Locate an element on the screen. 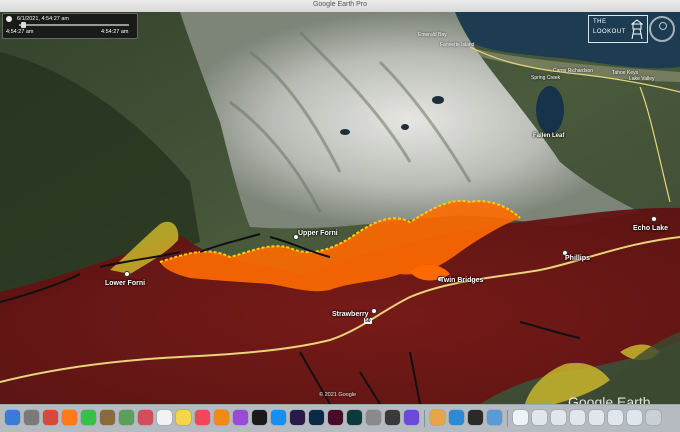 The image size is (680, 432). copyright: © 2021 Google is located at coordinates (338, 395).